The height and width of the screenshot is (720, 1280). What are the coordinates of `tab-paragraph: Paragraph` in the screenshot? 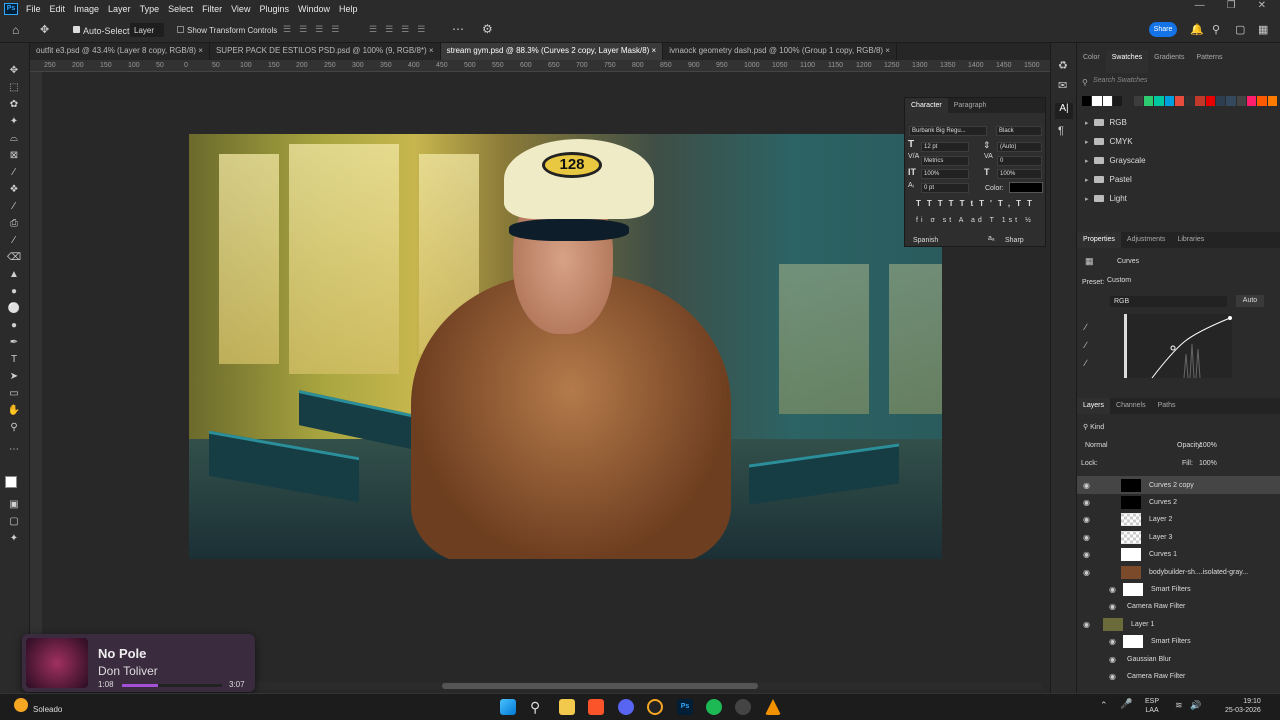 It's located at (970, 105).